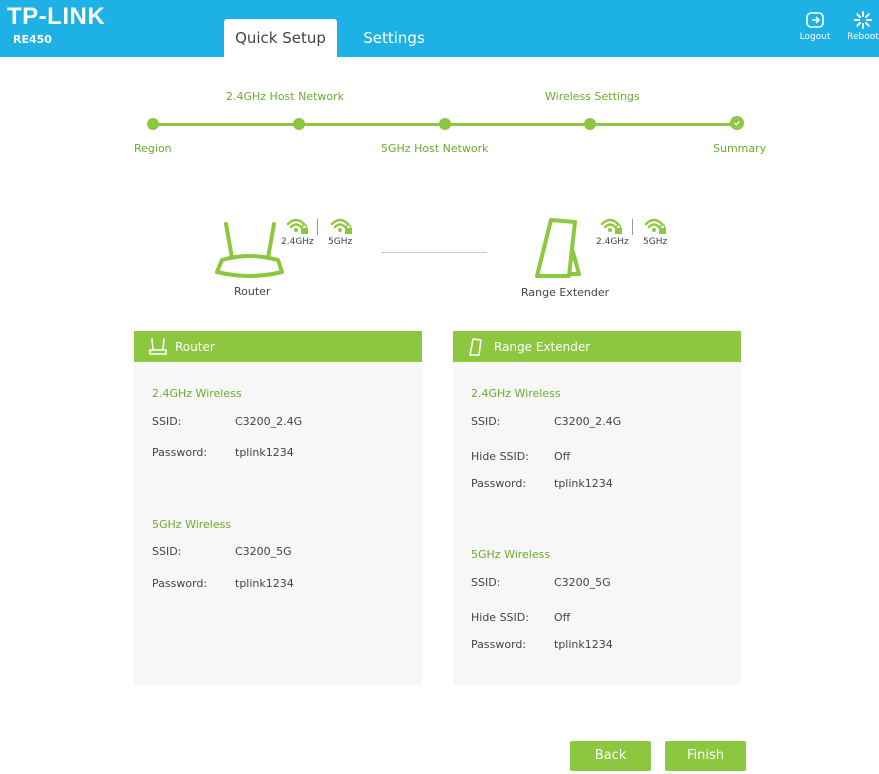 This screenshot has width=879, height=774. Describe the element at coordinates (180, 583) in the screenshot. I see `router-5ghz-password-label: Password:` at that location.